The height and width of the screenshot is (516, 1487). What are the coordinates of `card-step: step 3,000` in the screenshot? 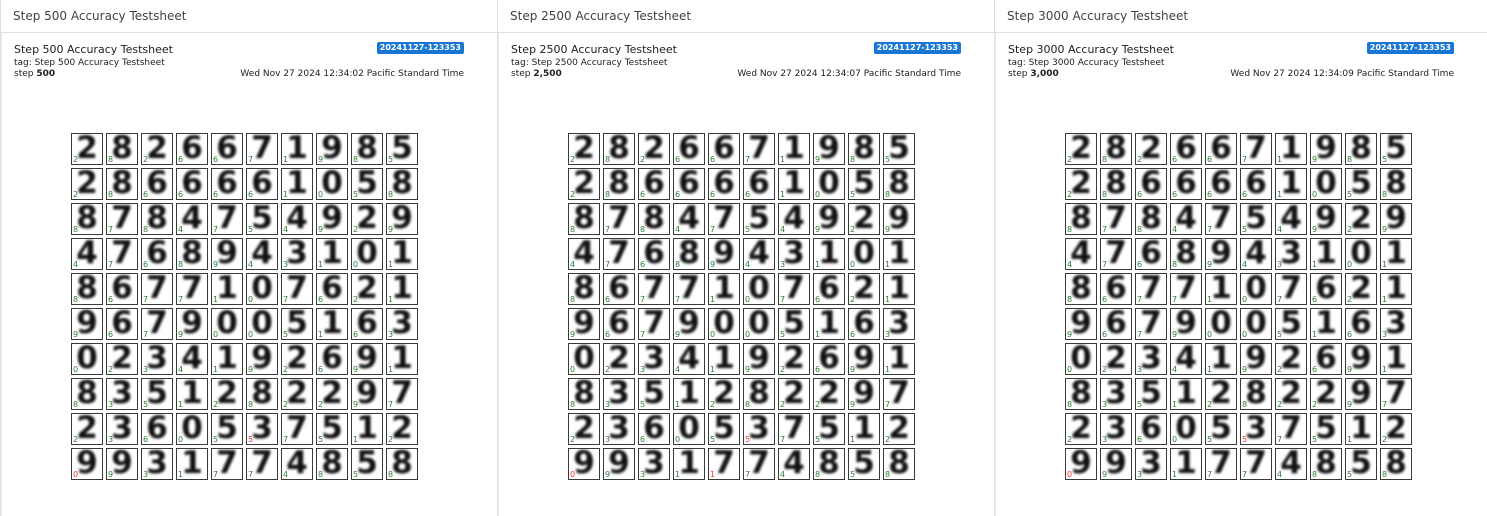 It's located at (1033, 74).